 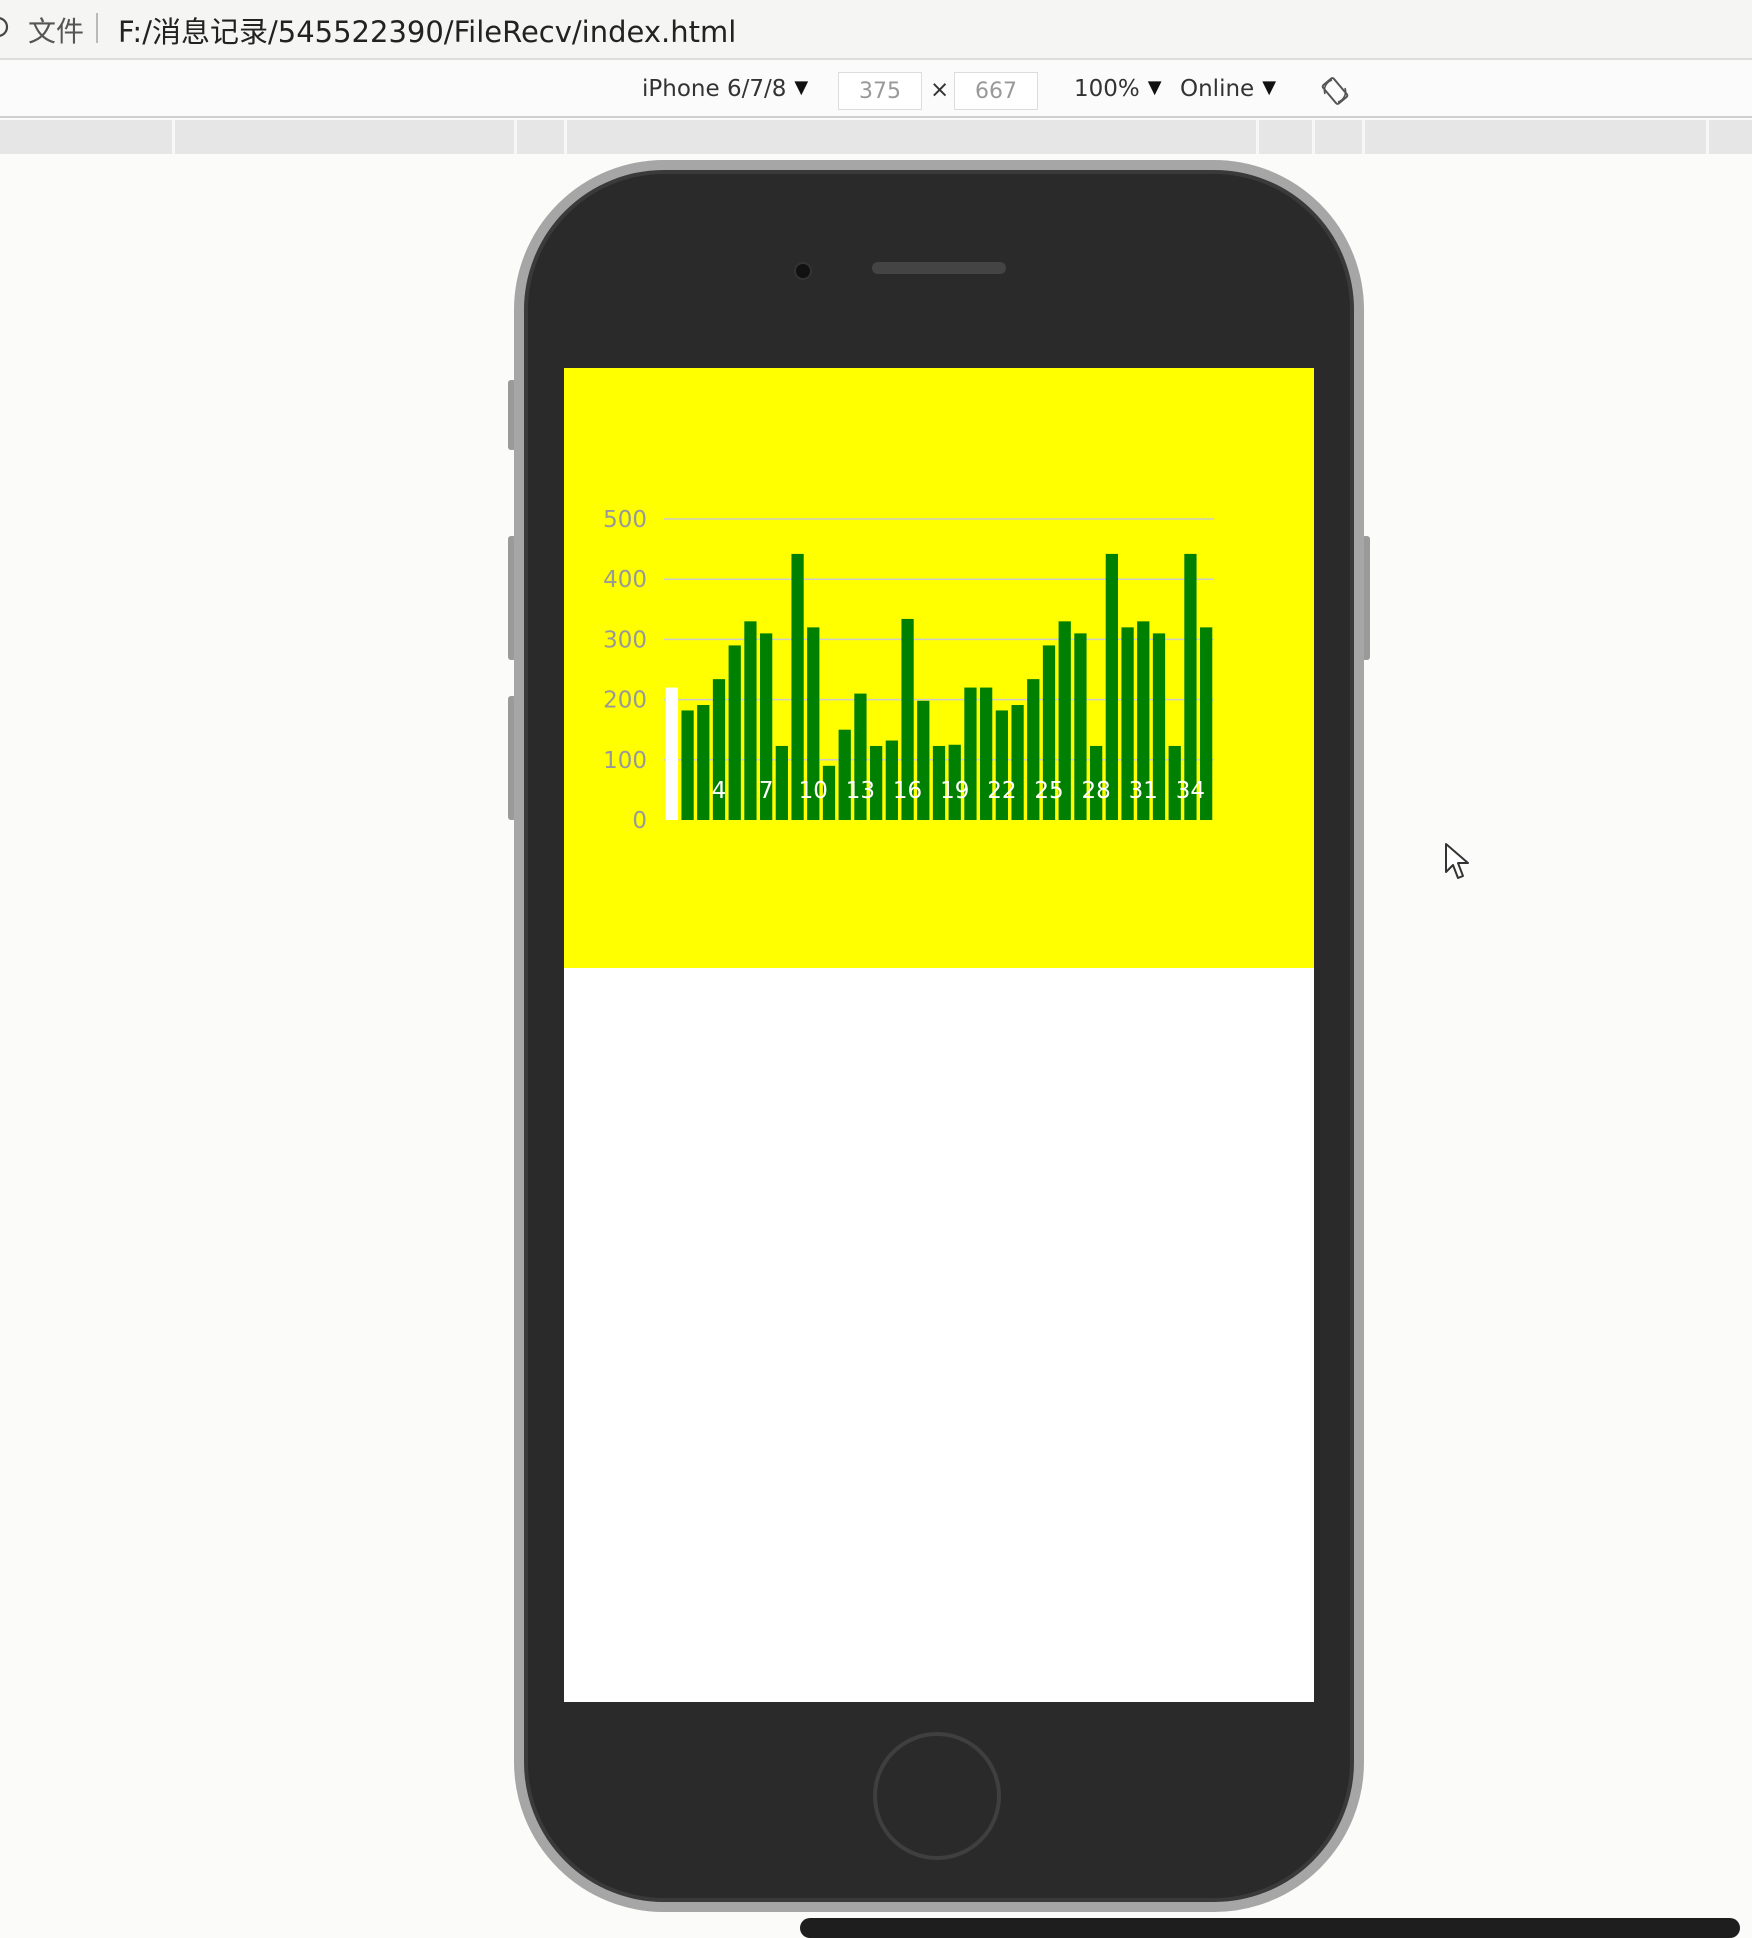 What do you see at coordinates (939, 268) in the screenshot?
I see `earpiece-speaker` at bounding box center [939, 268].